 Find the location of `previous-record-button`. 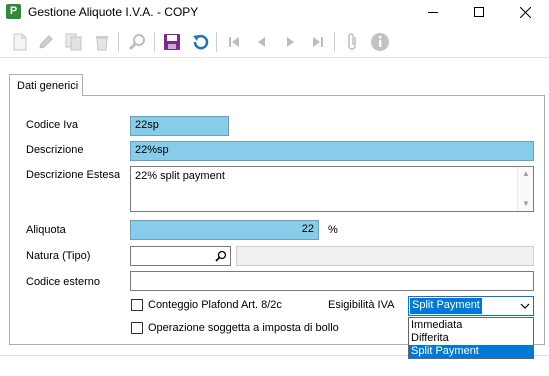

previous-record-button is located at coordinates (262, 42).